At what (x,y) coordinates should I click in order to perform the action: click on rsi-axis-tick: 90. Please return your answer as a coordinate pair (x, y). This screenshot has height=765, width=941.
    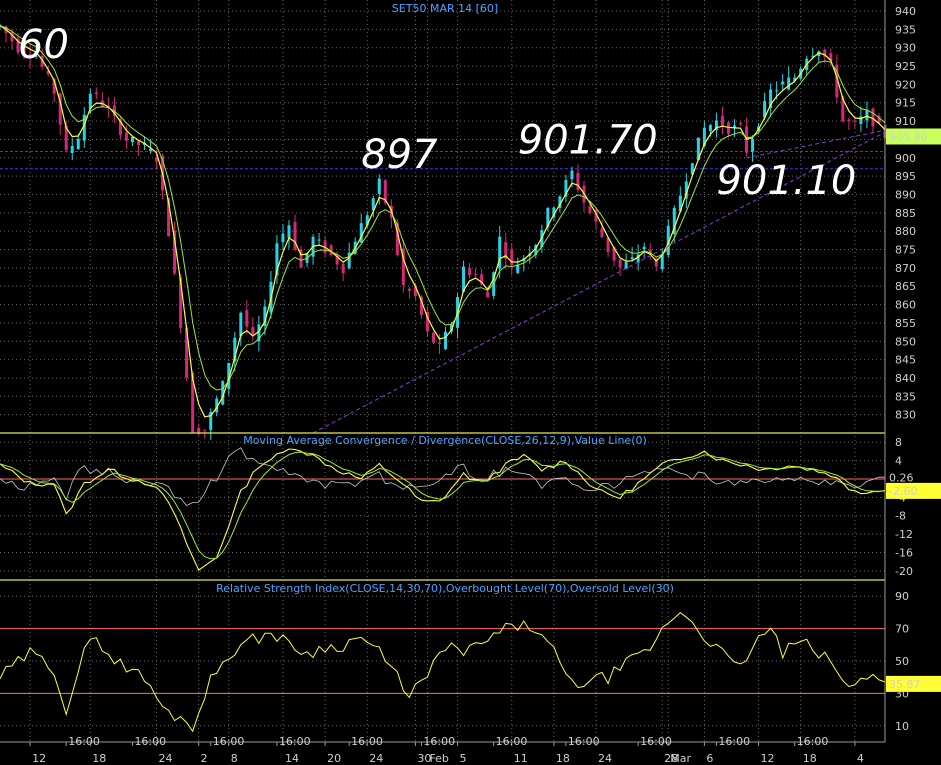
    Looking at the image, I should click on (902, 596).